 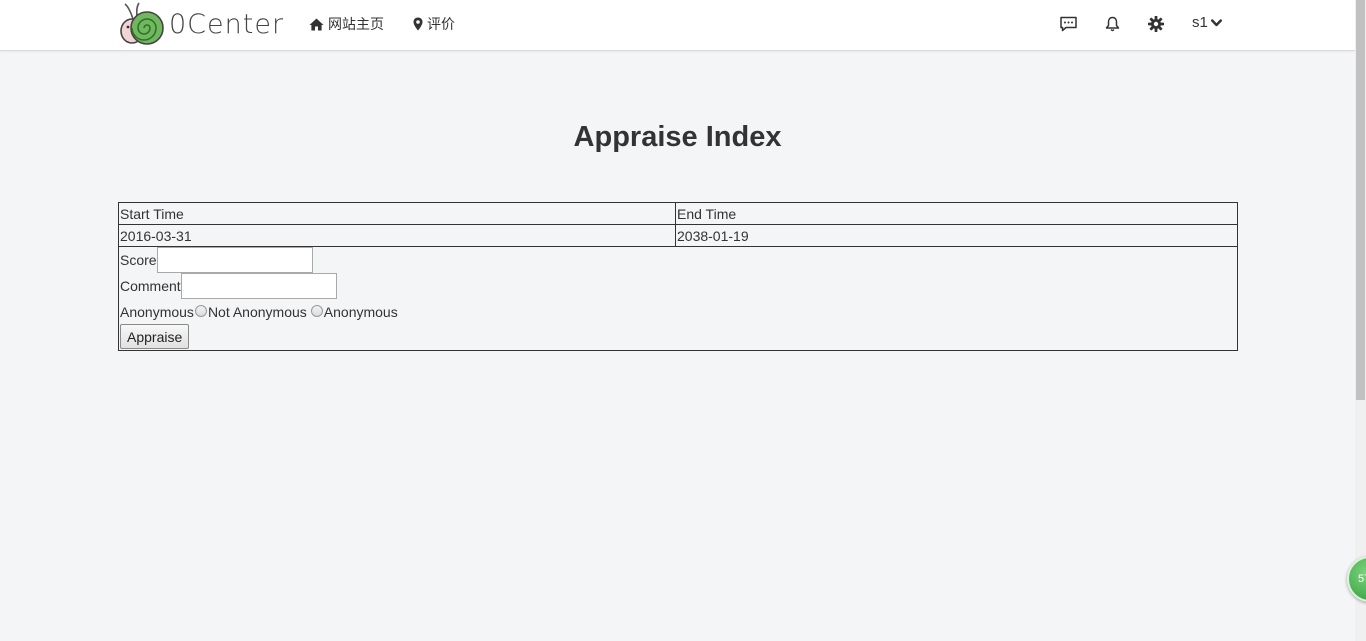 I want to click on logo: 0Center, so click(x=201, y=24).